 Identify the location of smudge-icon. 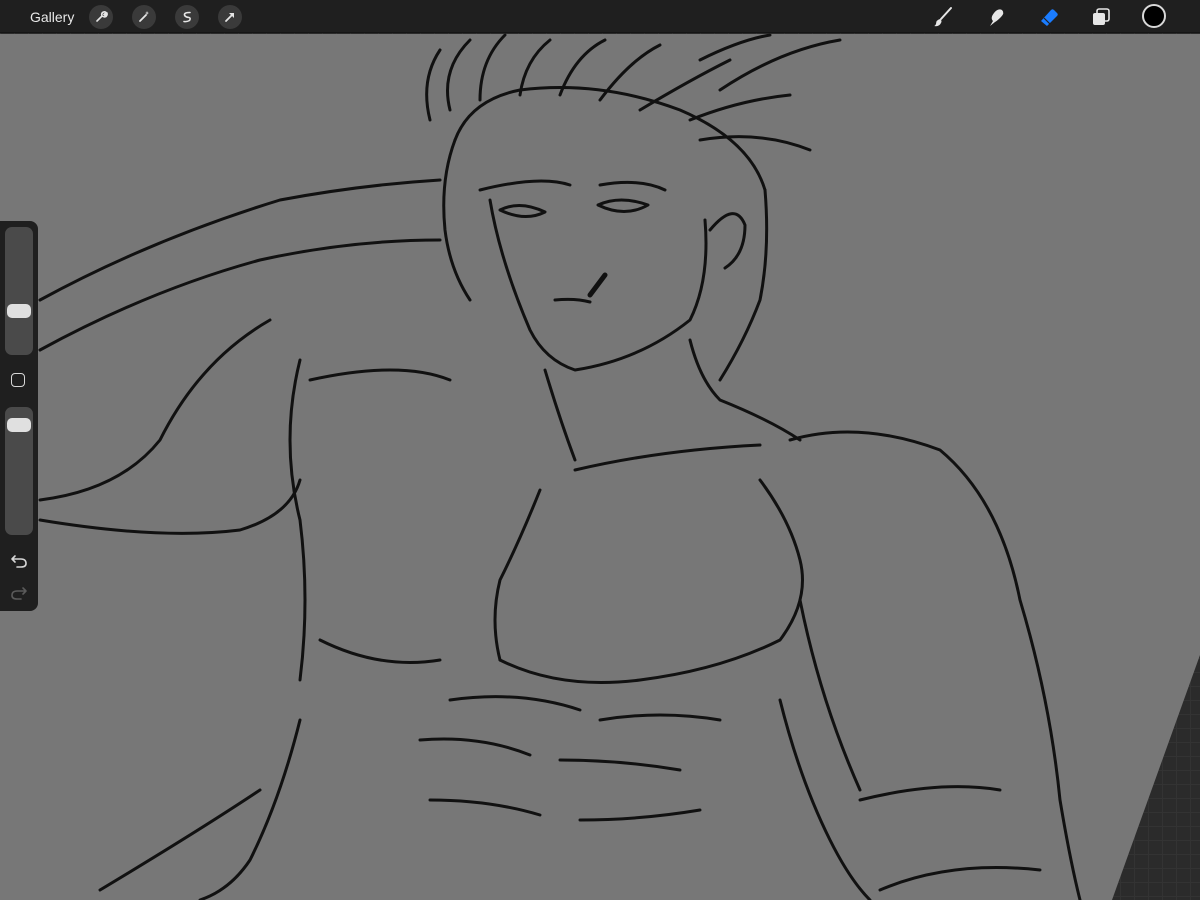
(997, 17).